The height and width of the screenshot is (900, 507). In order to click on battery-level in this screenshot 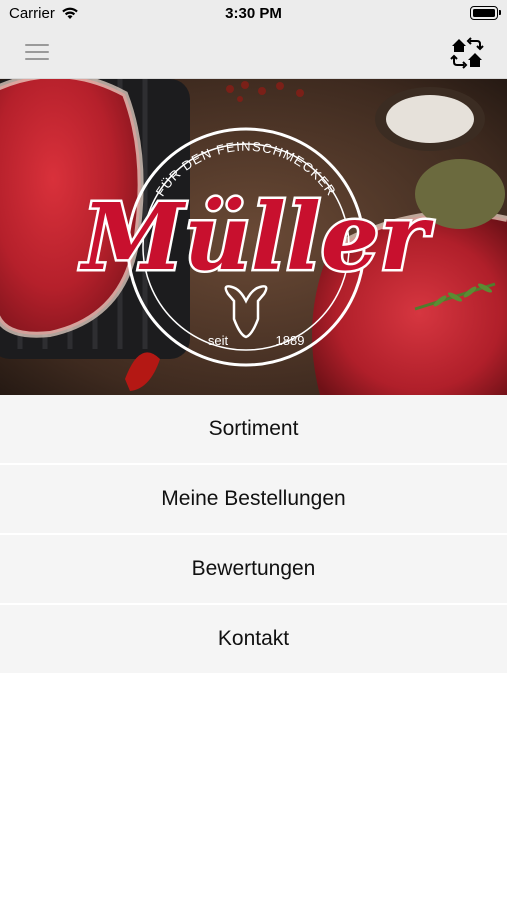, I will do `click(484, 13)`.